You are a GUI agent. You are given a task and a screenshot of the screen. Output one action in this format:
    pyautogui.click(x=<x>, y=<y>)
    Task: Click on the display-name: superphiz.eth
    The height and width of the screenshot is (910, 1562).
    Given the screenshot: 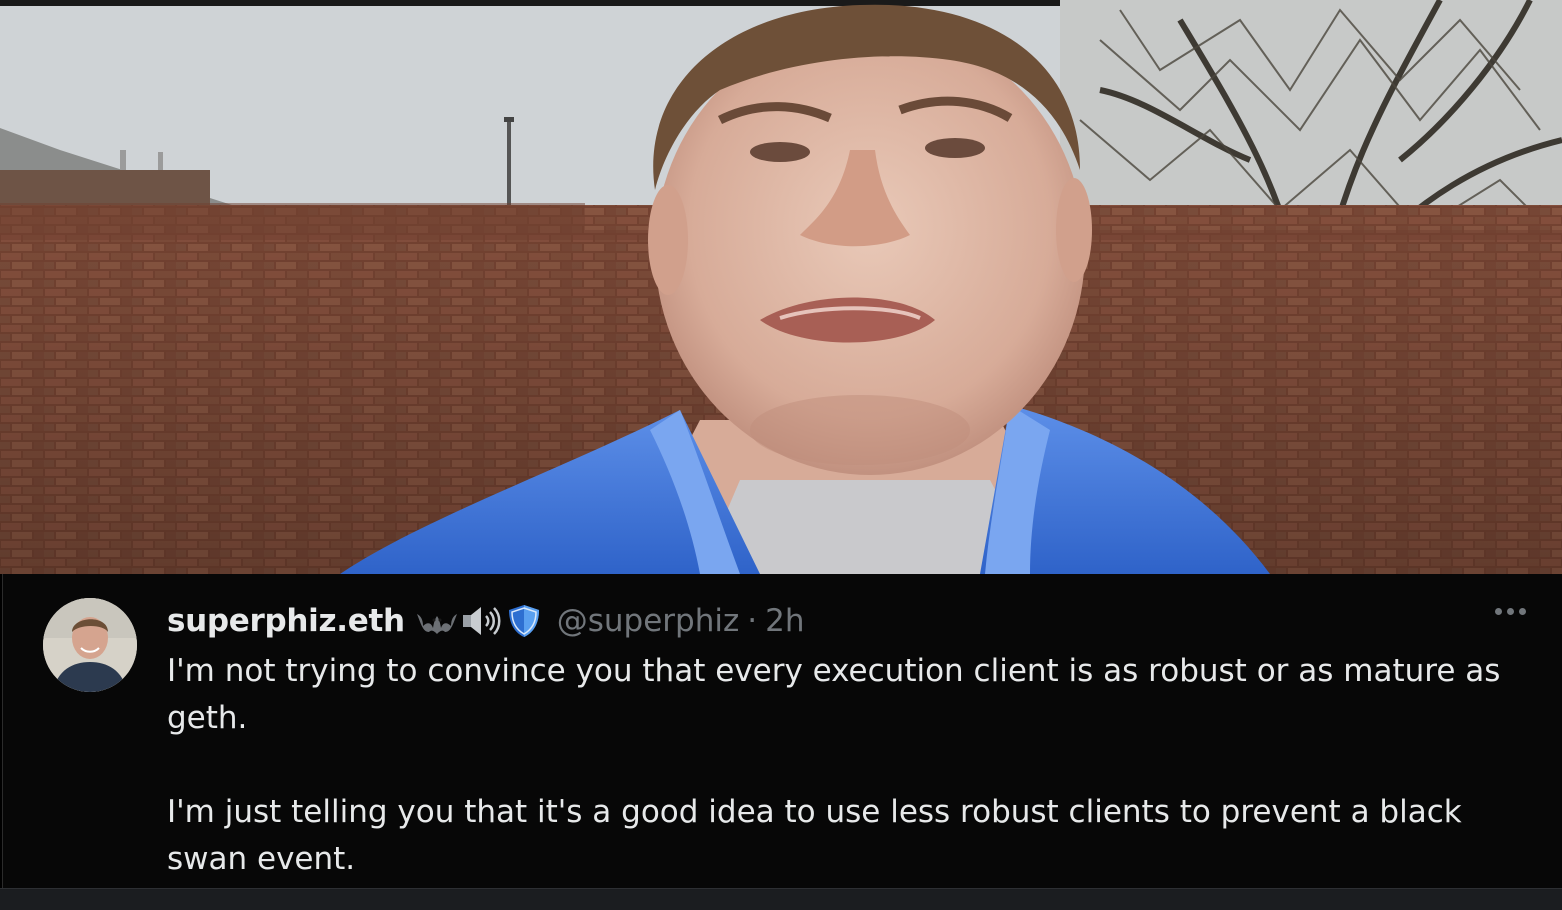 What is the action you would take?
    pyautogui.click(x=286, y=621)
    